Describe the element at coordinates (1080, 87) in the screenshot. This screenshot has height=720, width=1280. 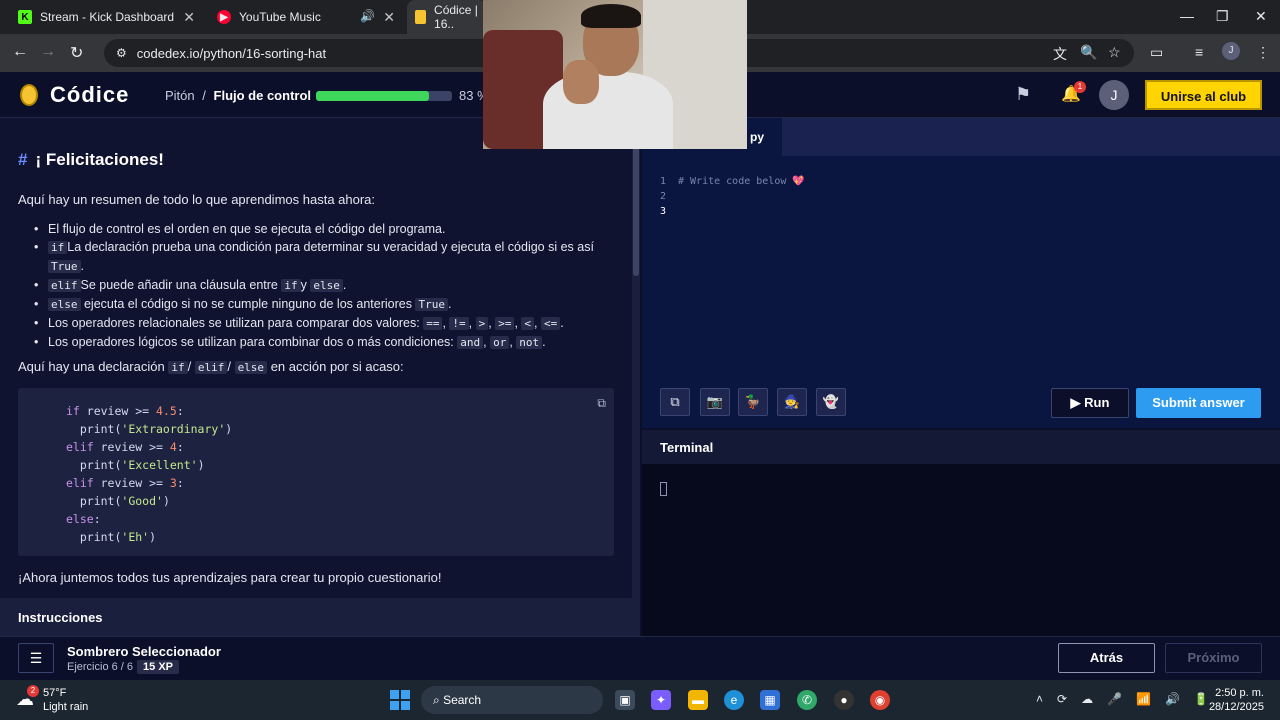
I see `notification-badge: 1` at that location.